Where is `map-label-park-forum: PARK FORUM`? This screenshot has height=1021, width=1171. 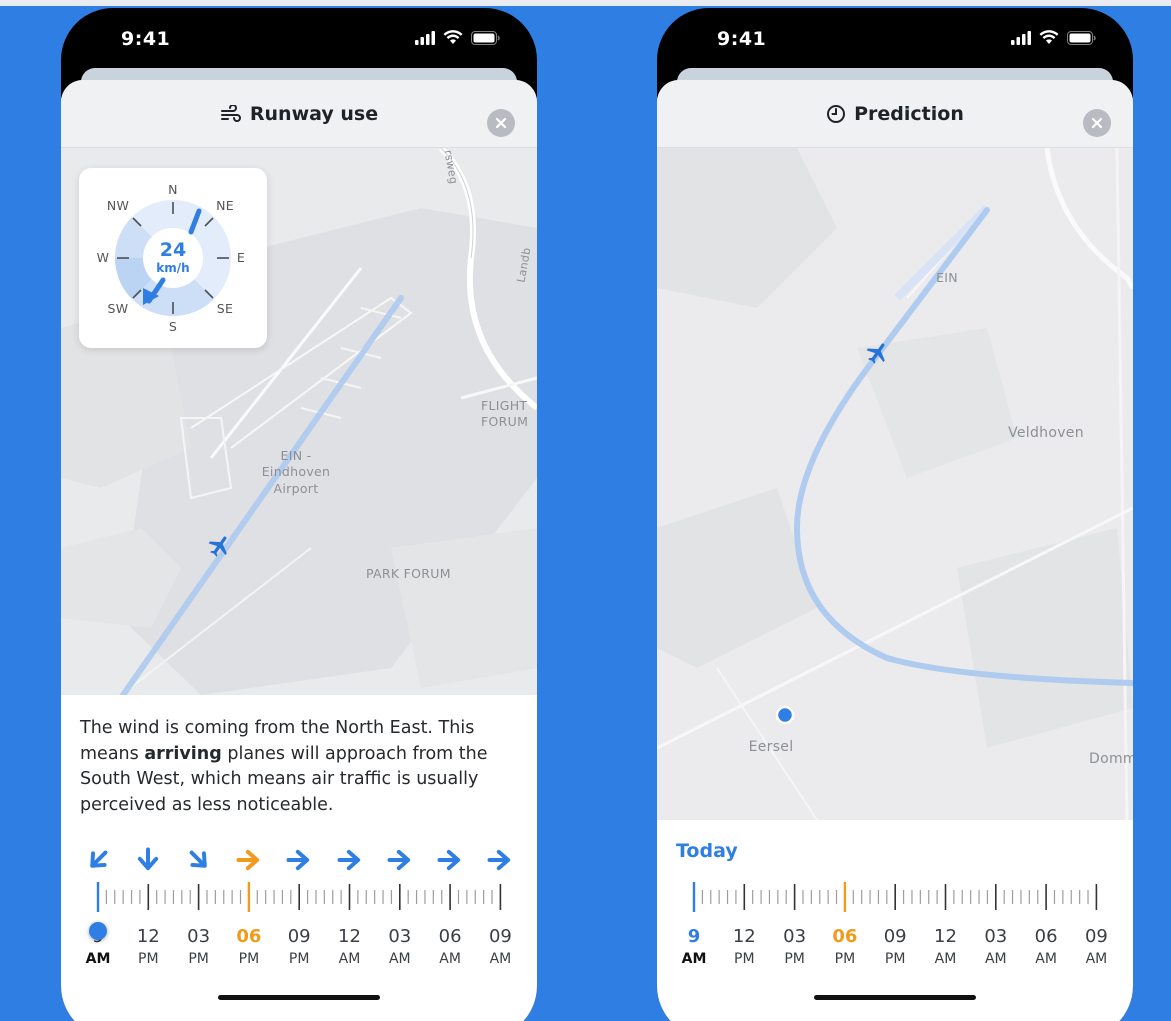
map-label-park-forum: PARK FORUM is located at coordinates (408, 573).